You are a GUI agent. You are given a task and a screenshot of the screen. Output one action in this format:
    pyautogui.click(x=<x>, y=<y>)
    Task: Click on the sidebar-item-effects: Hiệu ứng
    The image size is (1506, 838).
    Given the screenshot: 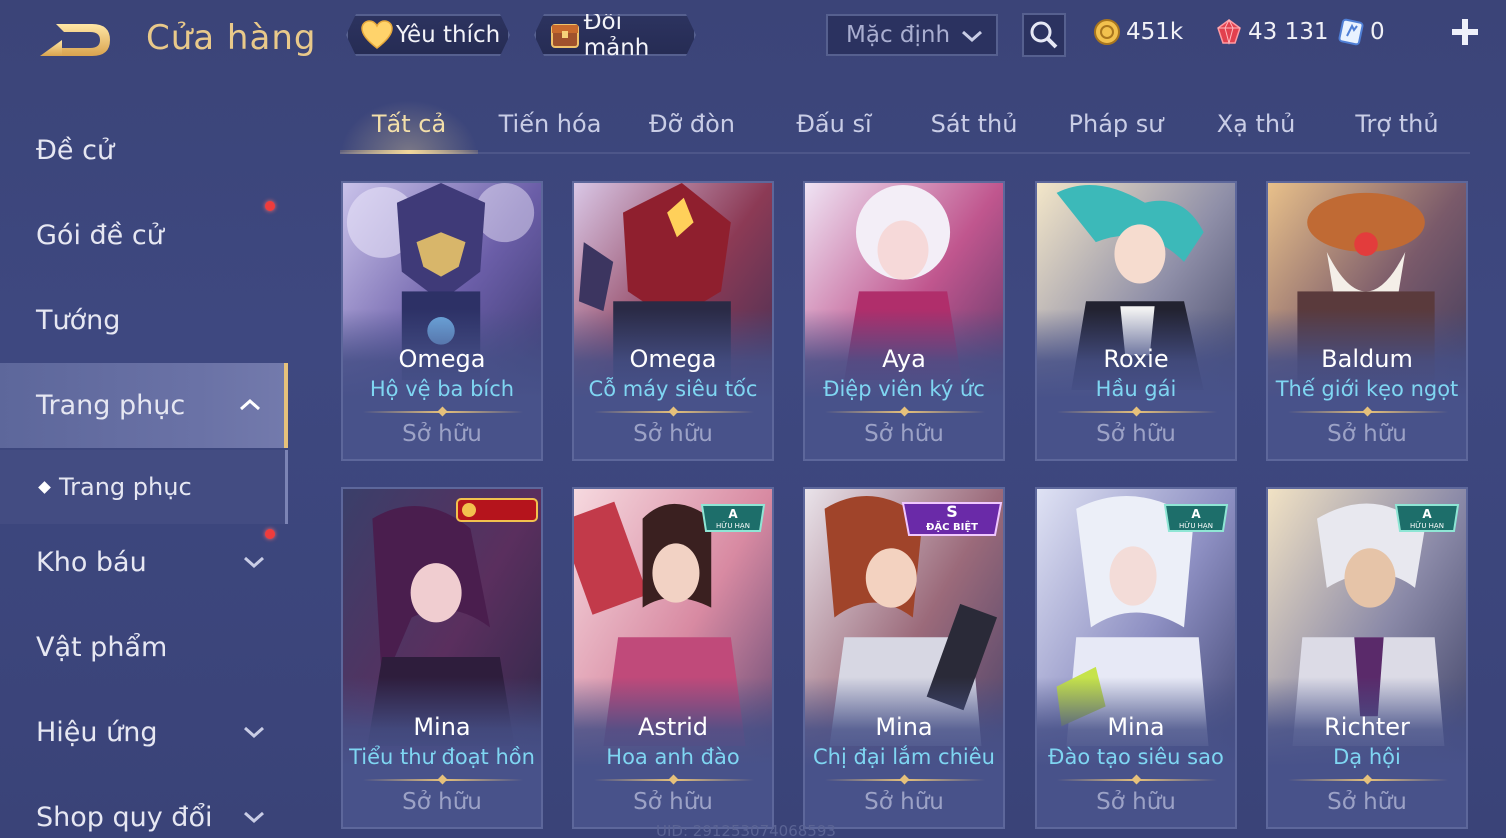 What is the action you would take?
    pyautogui.click(x=144, y=732)
    